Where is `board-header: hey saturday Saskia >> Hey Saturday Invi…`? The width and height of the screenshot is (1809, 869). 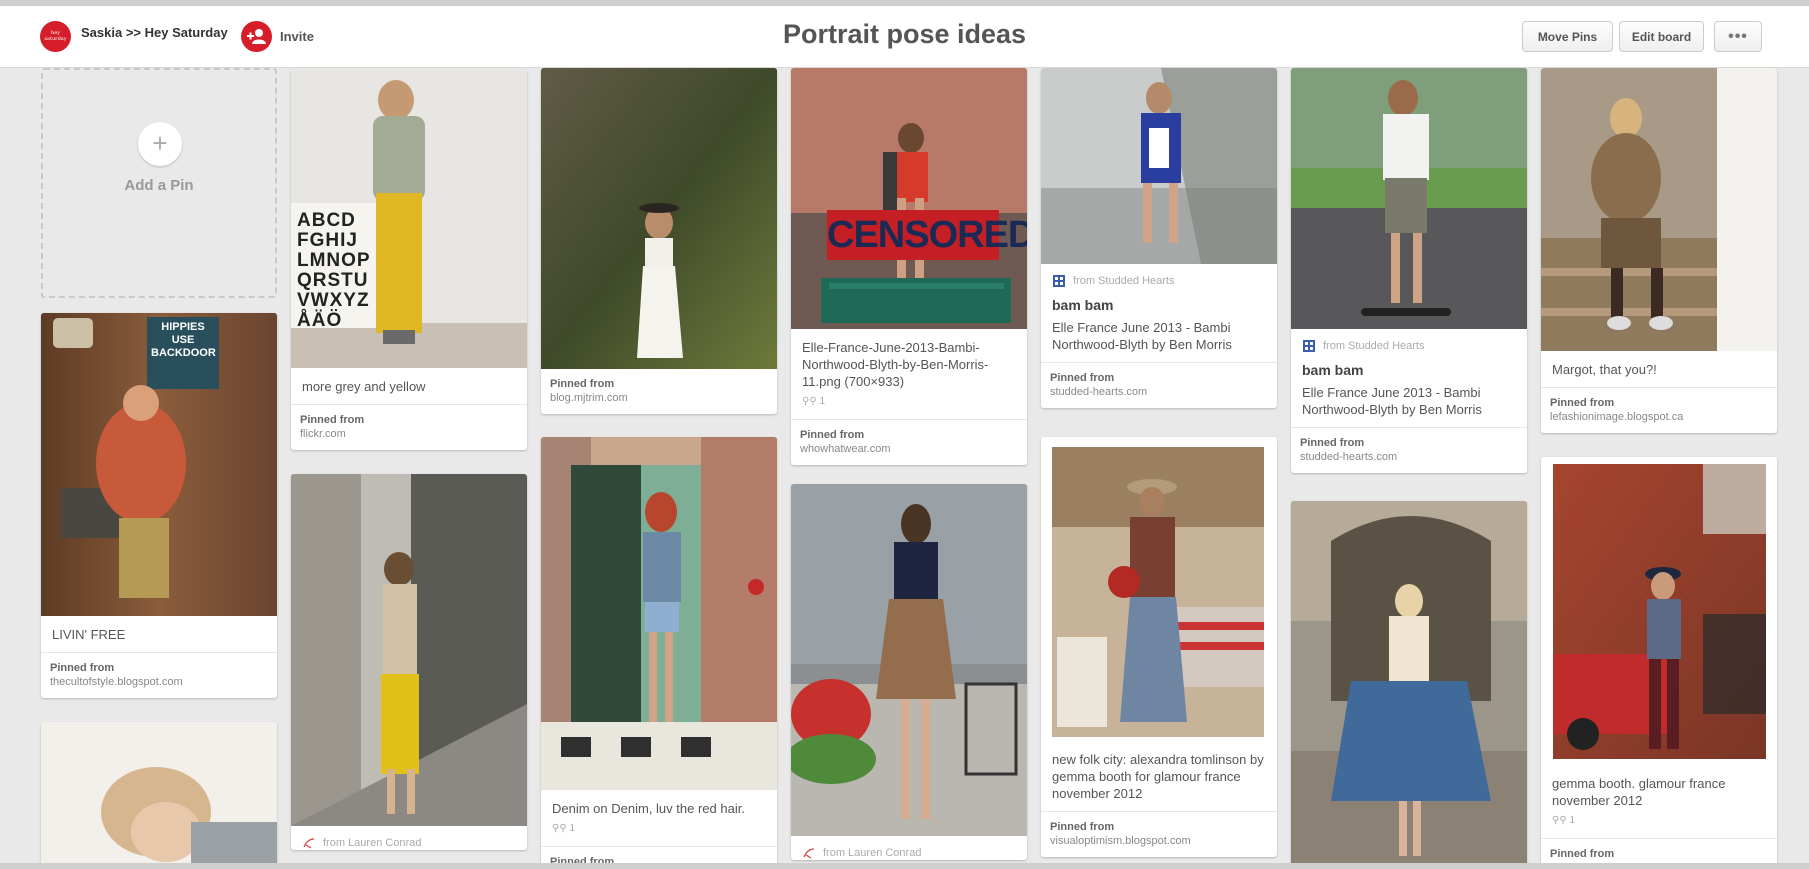 board-header: hey saturday Saskia >> Hey Saturday Invi… is located at coordinates (904, 34).